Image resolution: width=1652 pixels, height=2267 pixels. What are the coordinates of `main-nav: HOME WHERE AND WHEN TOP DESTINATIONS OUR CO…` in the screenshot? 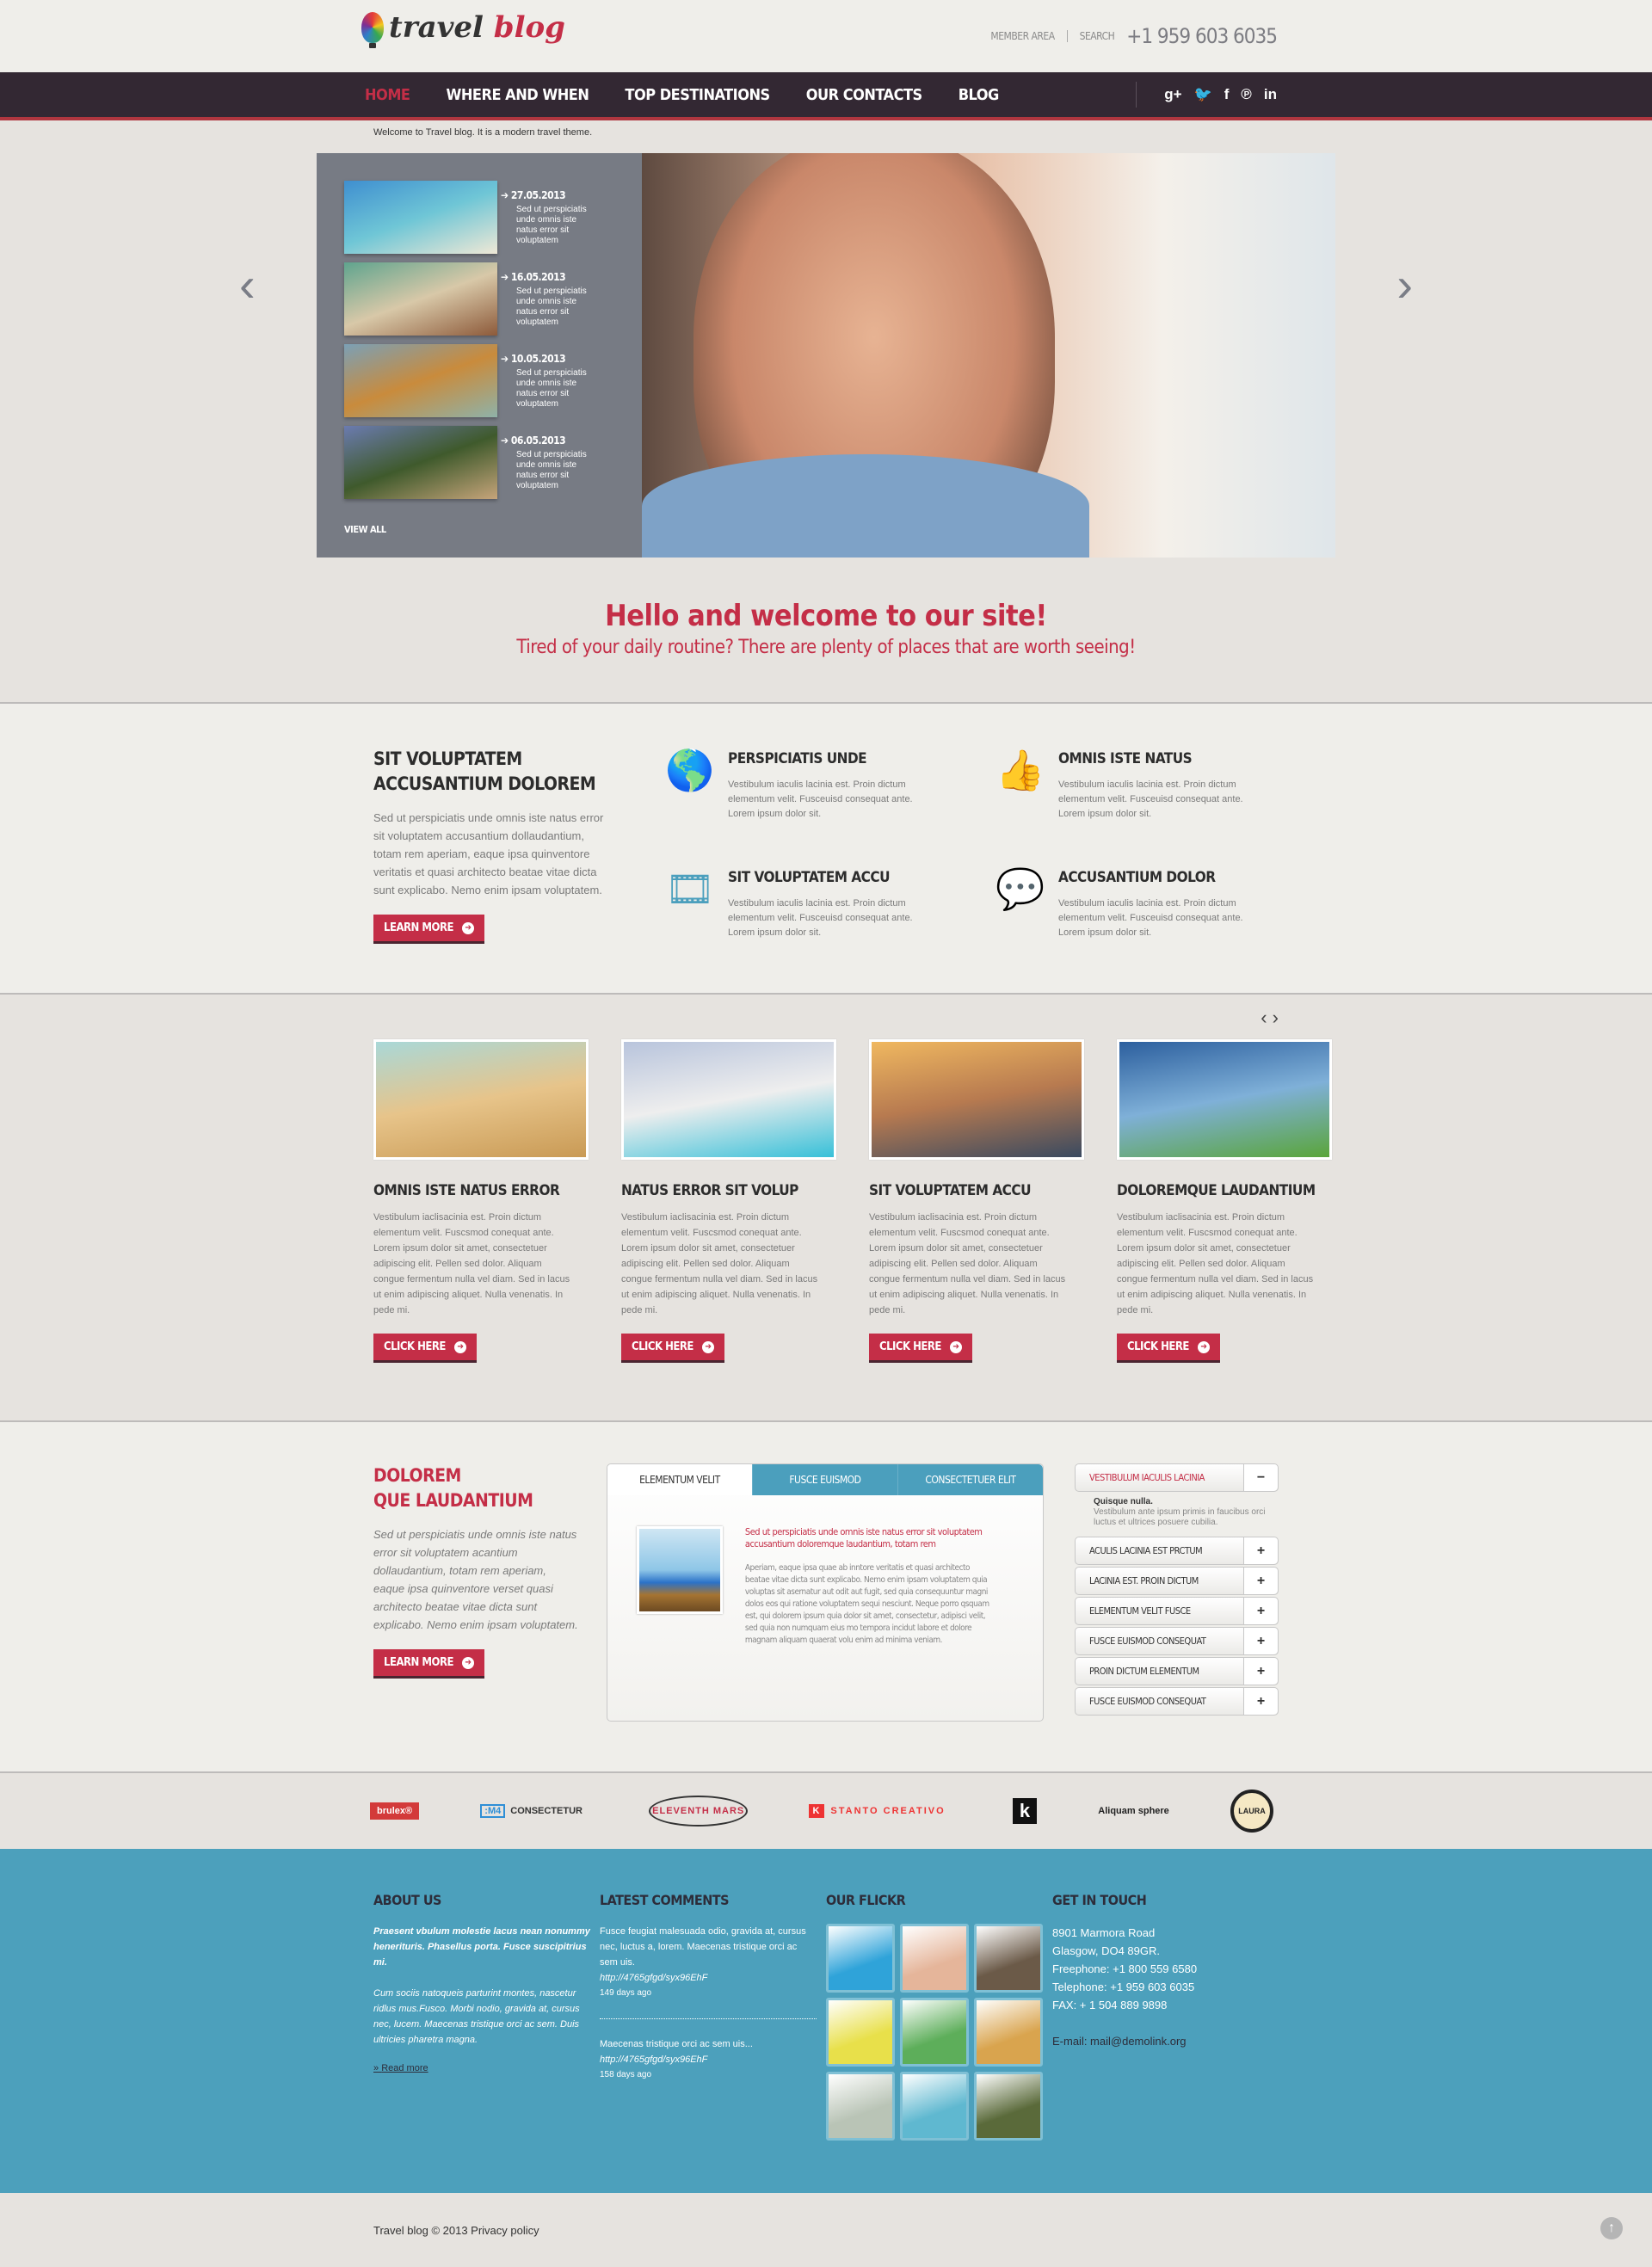 It's located at (826, 96).